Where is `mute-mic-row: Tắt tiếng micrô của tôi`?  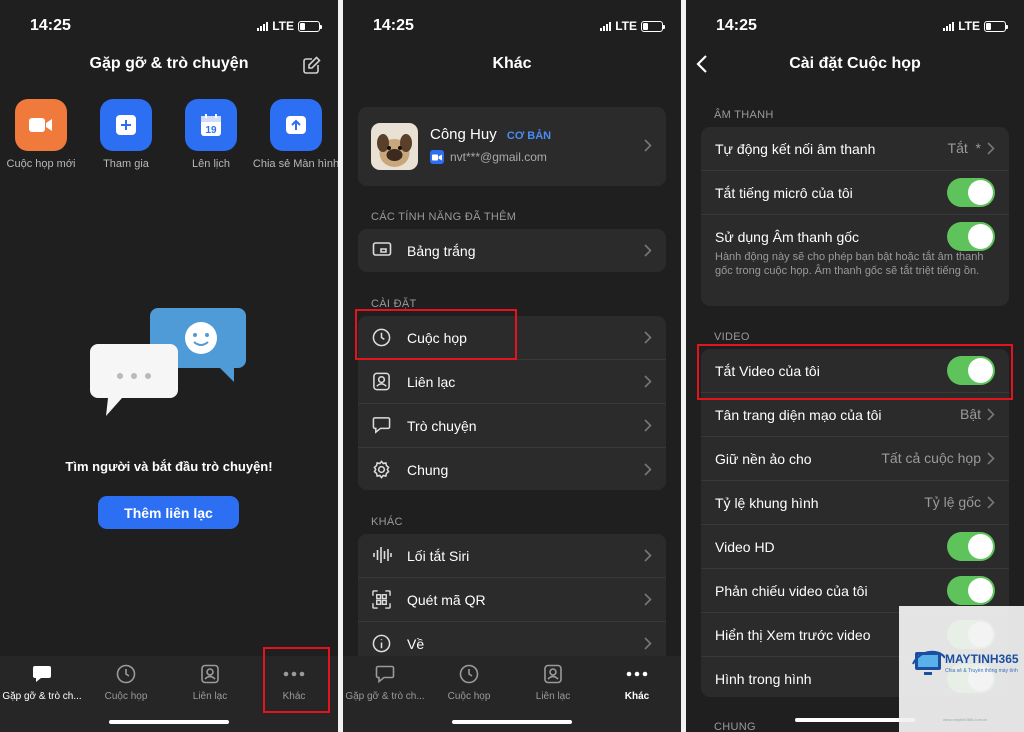
mute-mic-row: Tắt tiếng micrô của tôi is located at coordinates (855, 193).